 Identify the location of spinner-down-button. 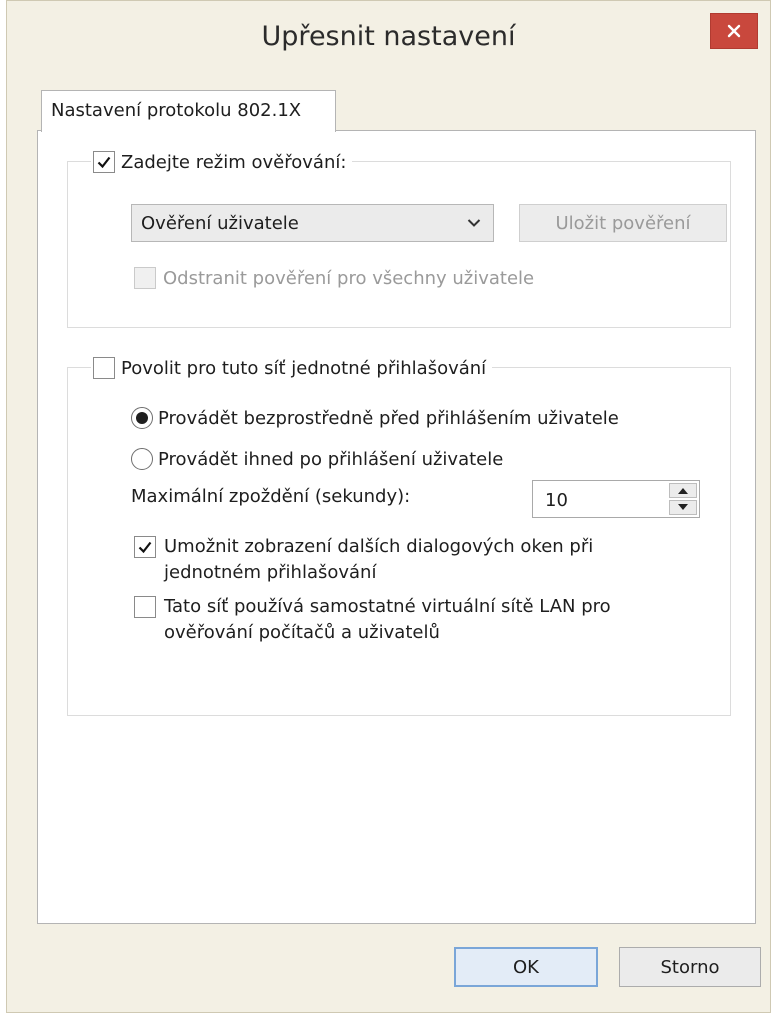
(683, 507).